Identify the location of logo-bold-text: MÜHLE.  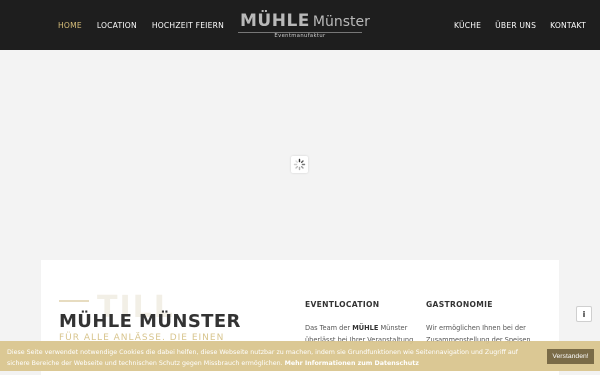
(275, 21).